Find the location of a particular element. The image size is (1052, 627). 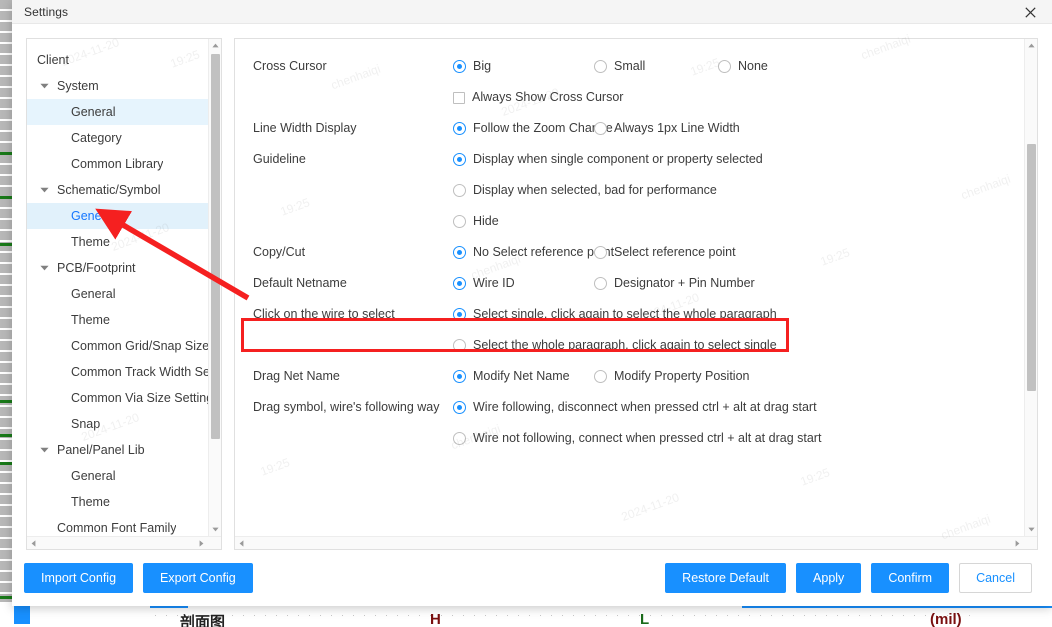

checkbox-unchecked-icon is located at coordinates (459, 98).